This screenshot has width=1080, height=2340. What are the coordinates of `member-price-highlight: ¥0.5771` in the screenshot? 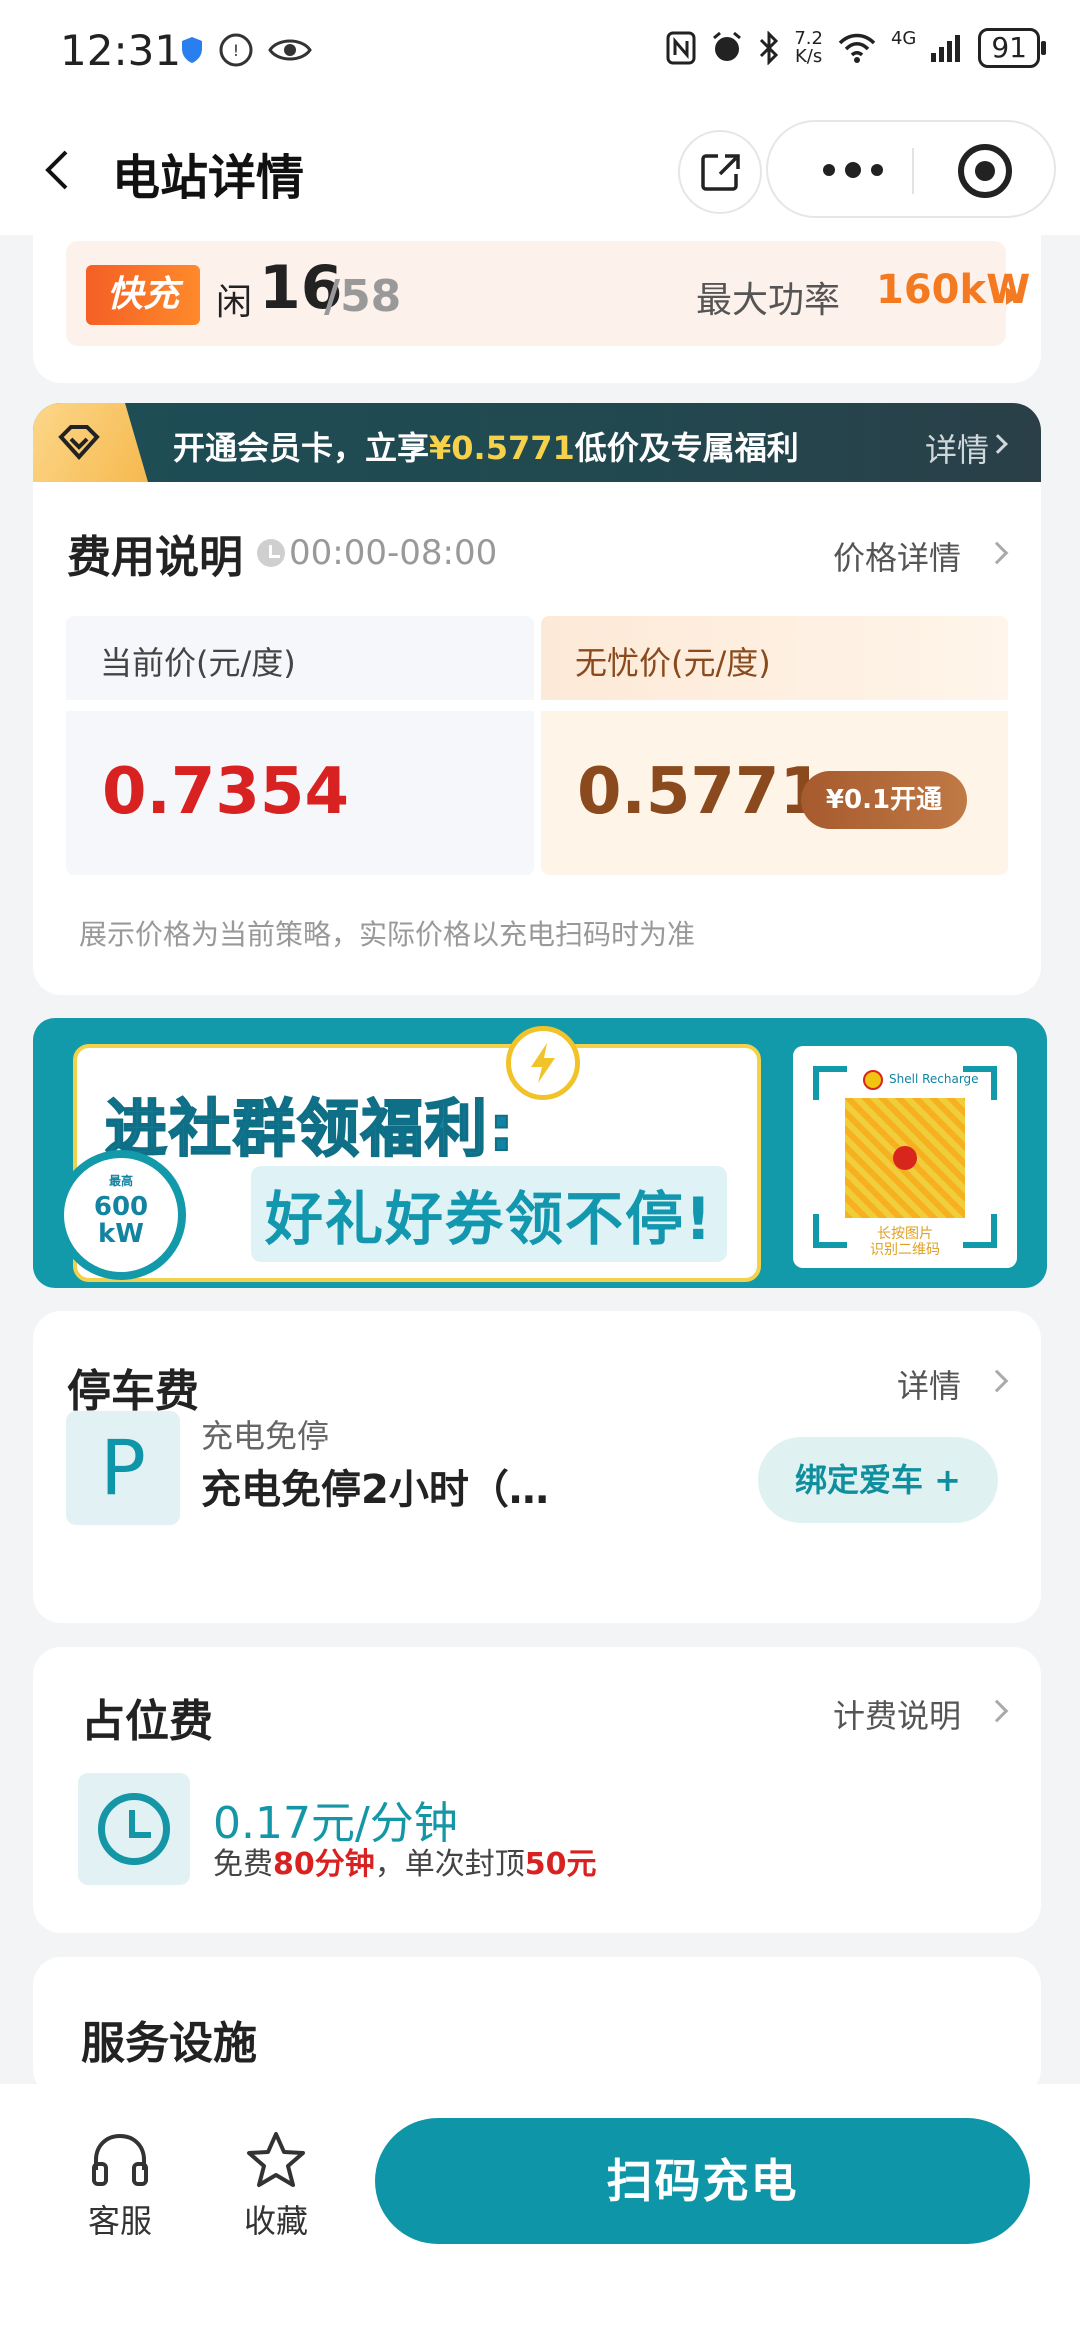 It's located at (502, 448).